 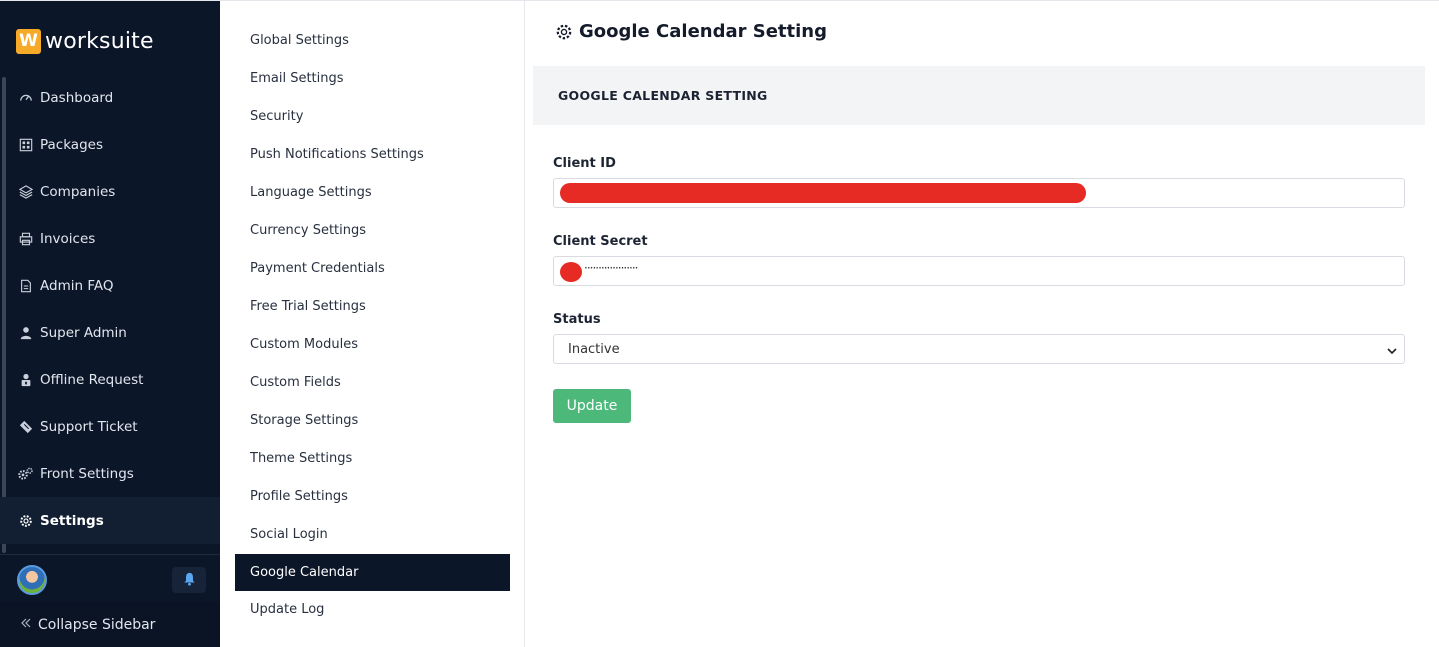 I want to click on status-select: Inactive, so click(x=979, y=349).